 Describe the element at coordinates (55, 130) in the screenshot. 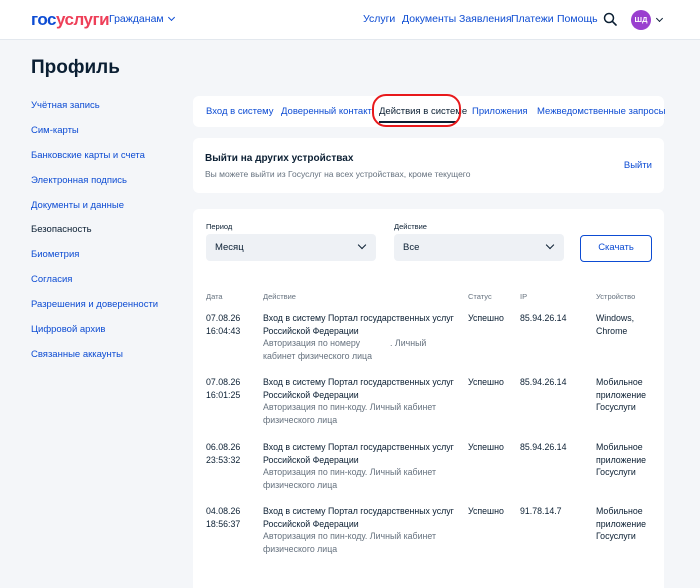

I see `sidebar-item-sim-cards: Сим-карты` at that location.